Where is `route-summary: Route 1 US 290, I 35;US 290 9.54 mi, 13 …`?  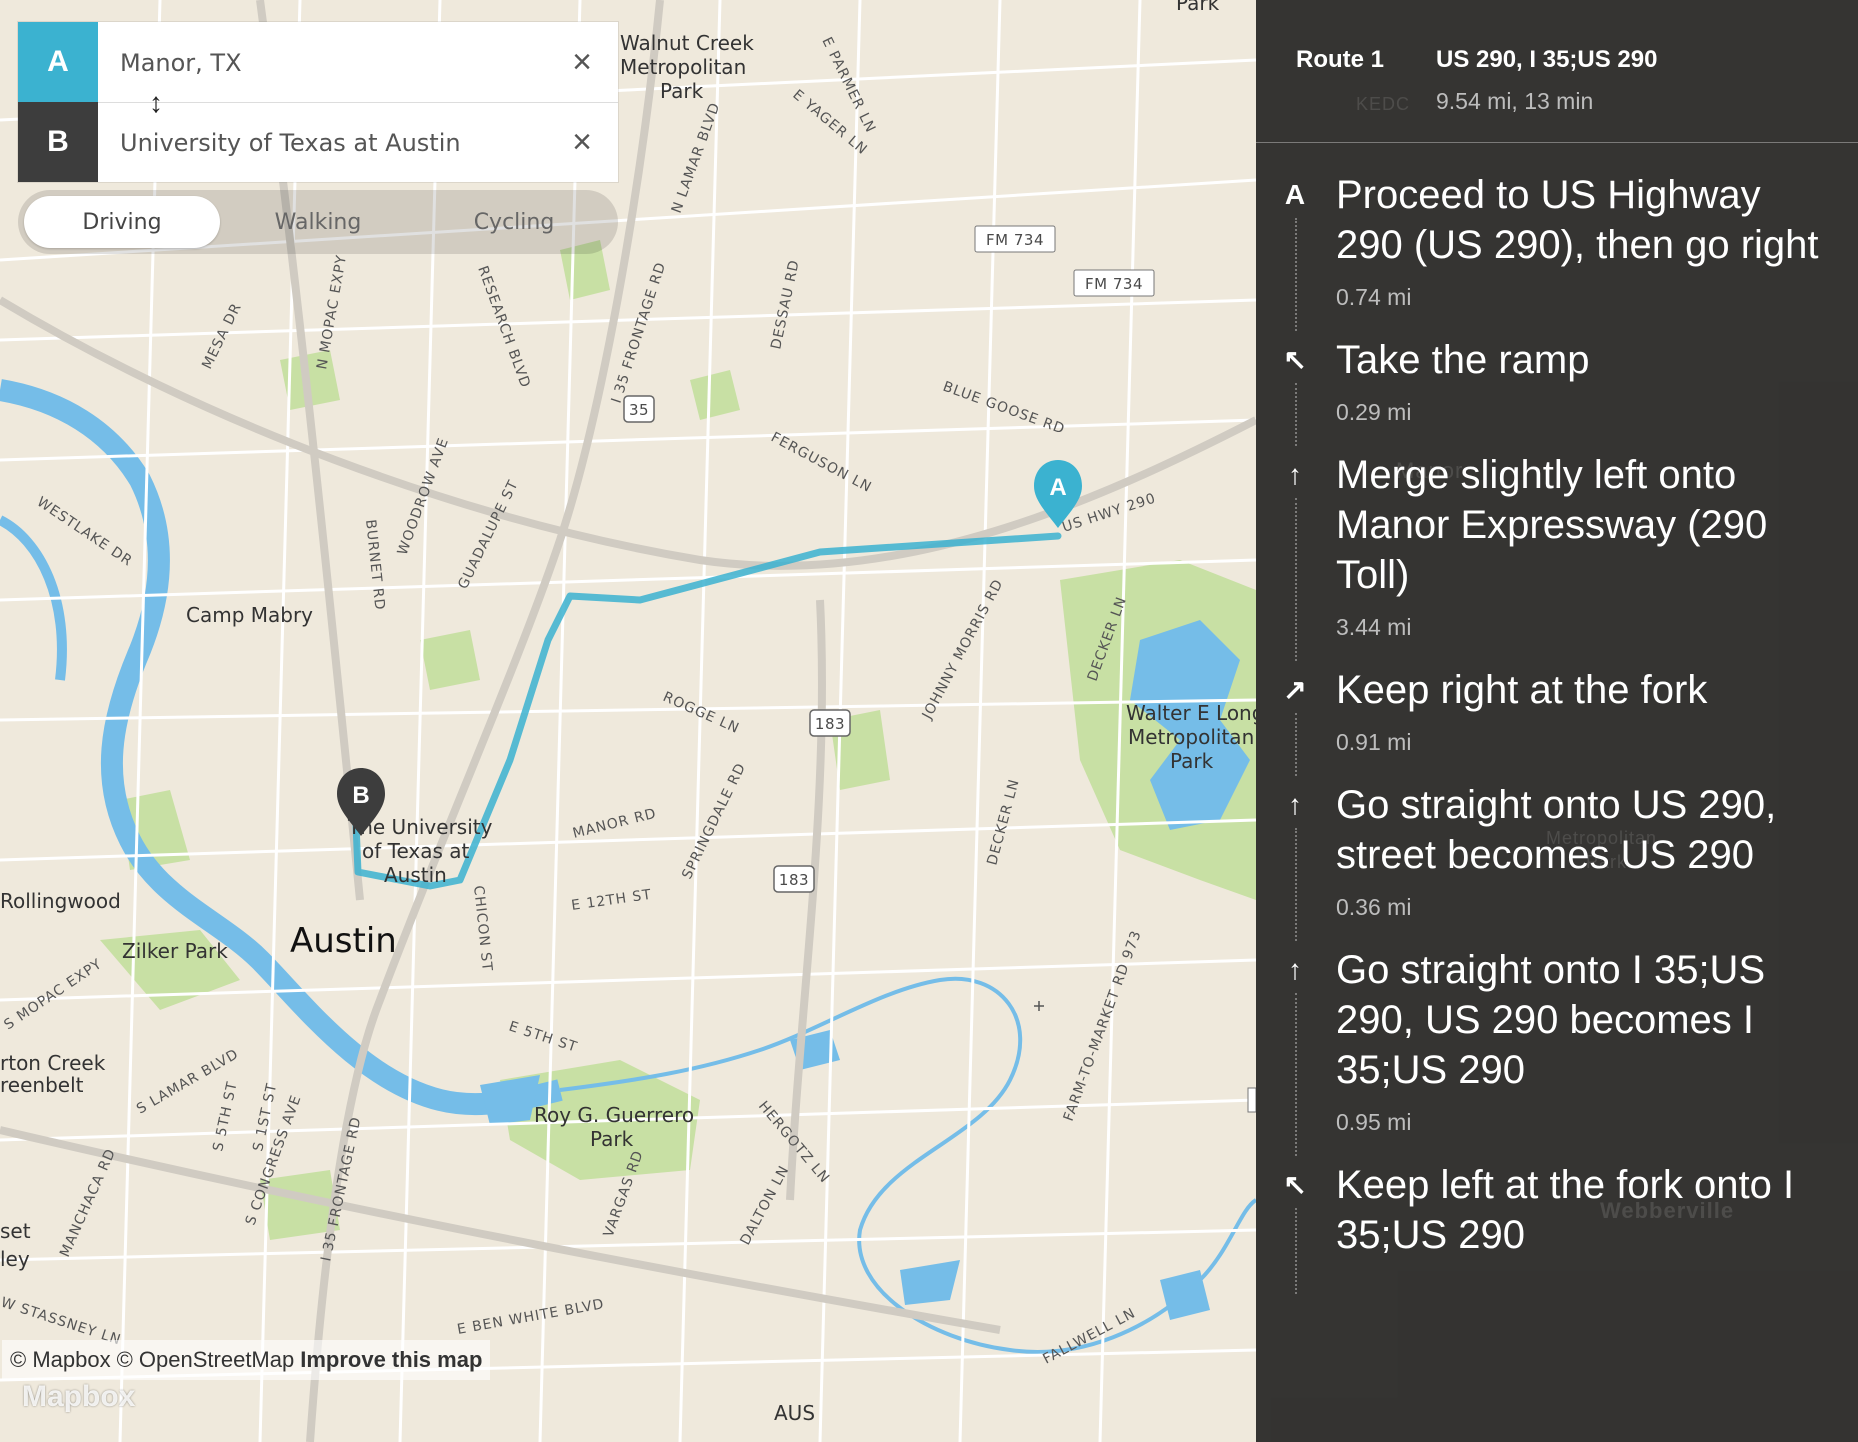 route-summary: Route 1 US 290, I 35;US 290 9.54 mi, 13 … is located at coordinates (1557, 71).